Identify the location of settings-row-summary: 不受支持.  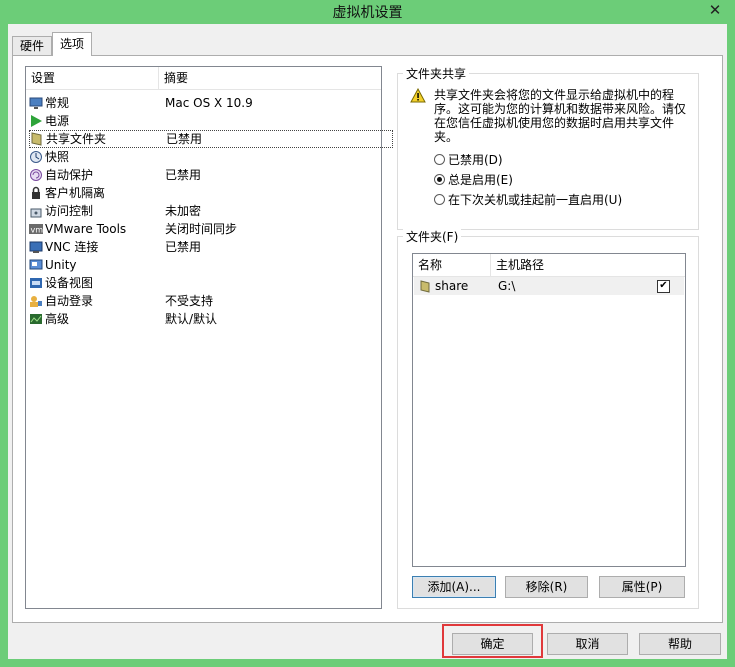
(189, 301).